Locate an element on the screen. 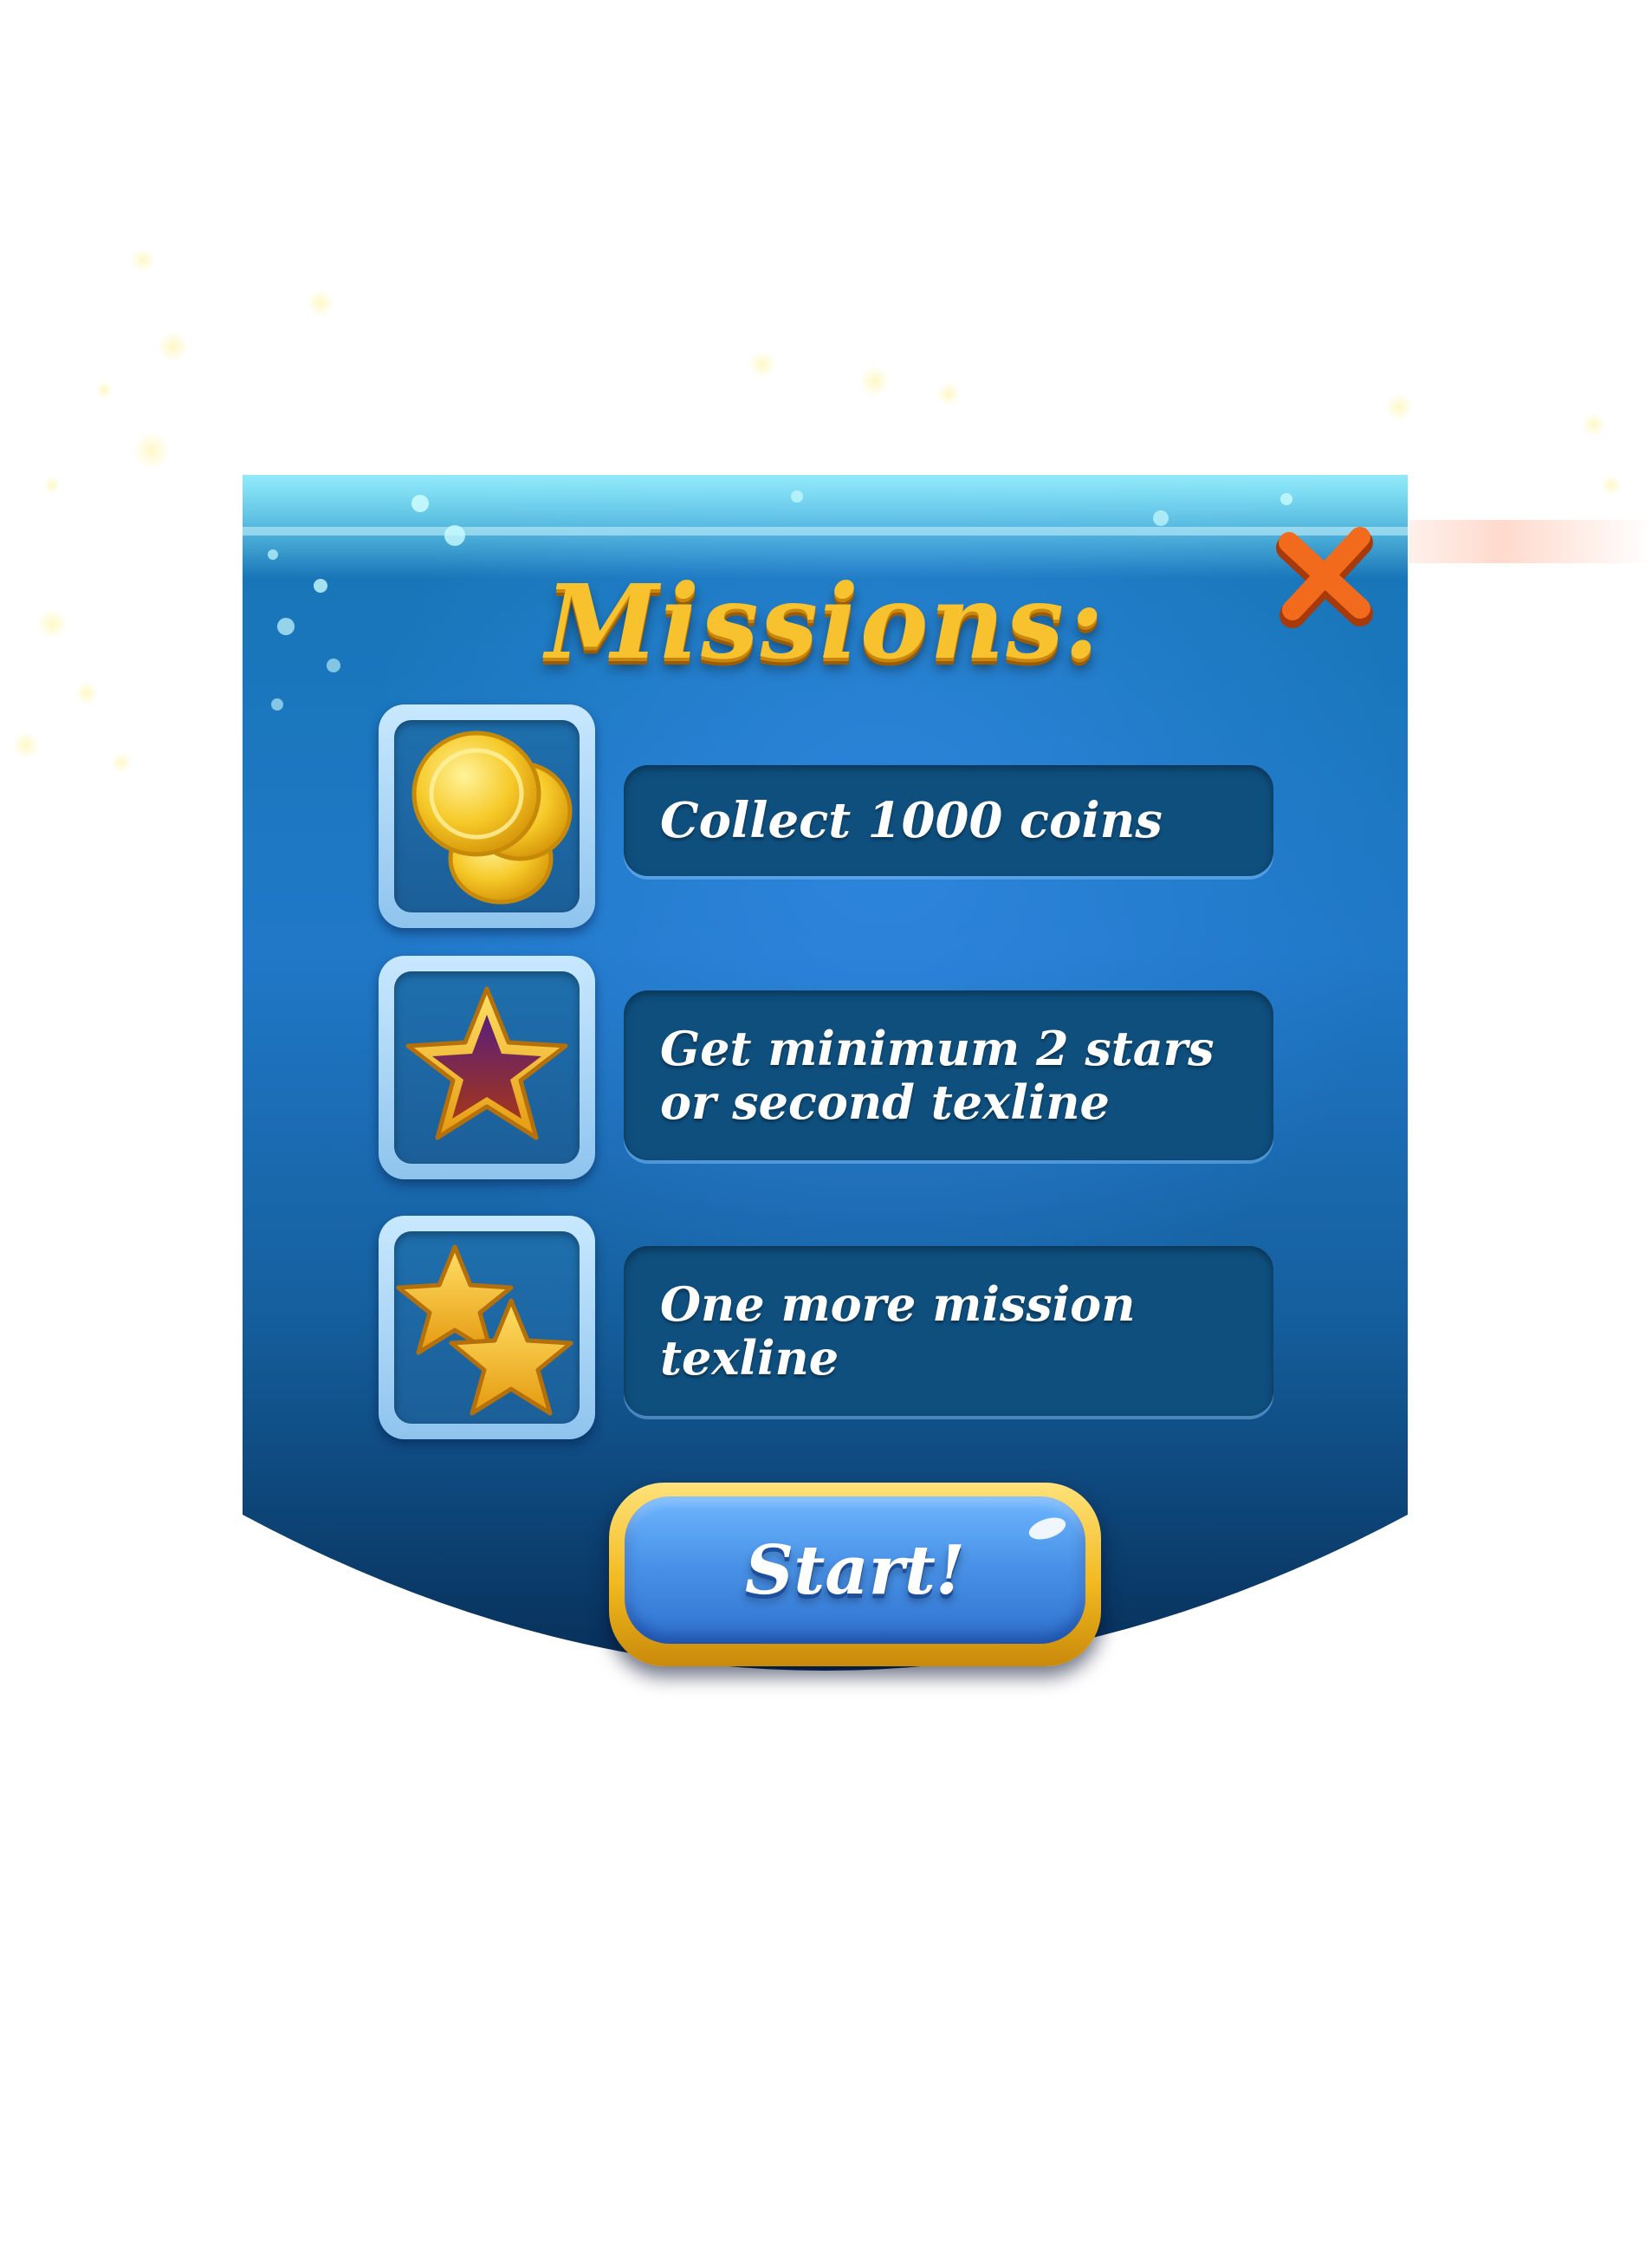  dialog-title: Missions: is located at coordinates (825, 622).